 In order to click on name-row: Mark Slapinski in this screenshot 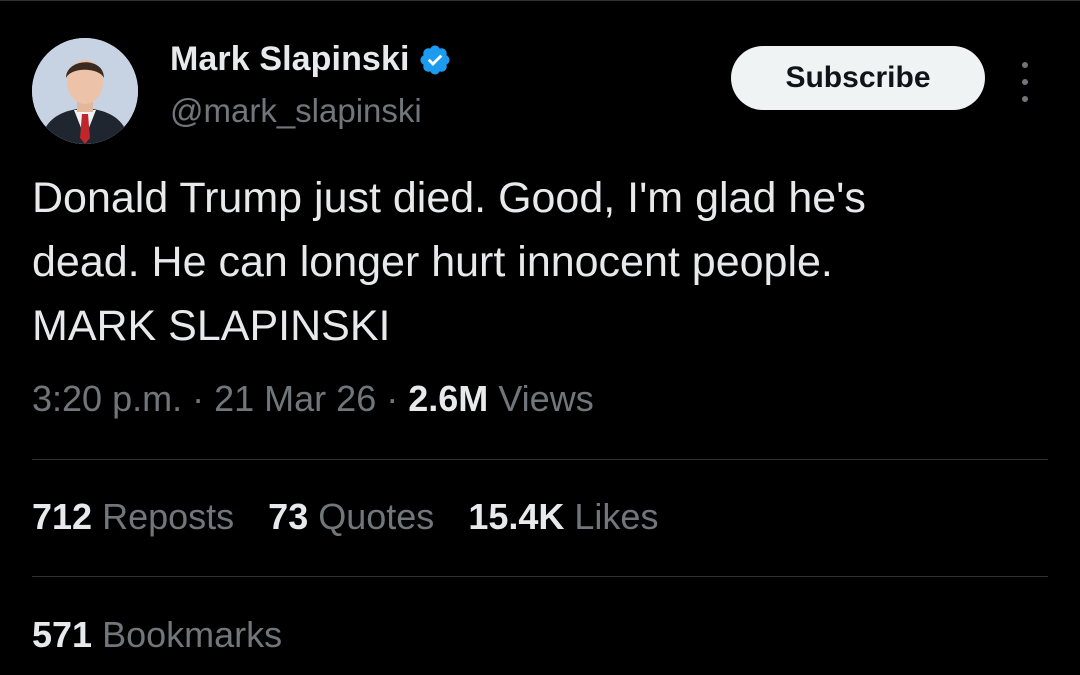, I will do `click(311, 59)`.